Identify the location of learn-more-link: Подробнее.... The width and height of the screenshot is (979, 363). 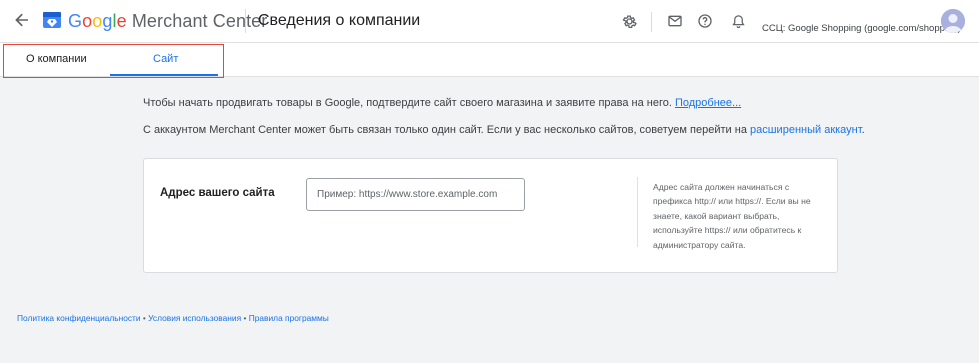
(708, 103).